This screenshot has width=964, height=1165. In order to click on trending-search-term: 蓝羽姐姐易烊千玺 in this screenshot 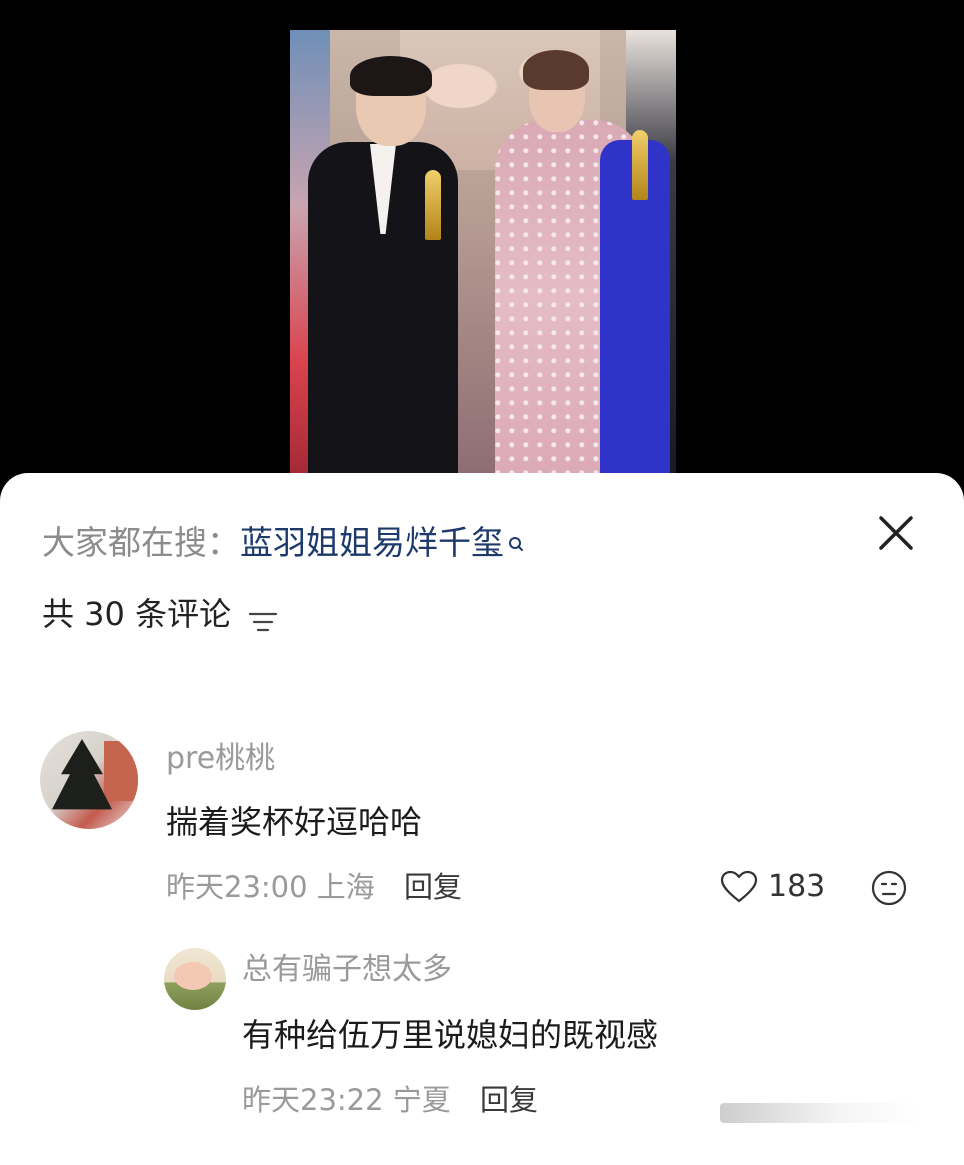, I will do `click(372, 543)`.